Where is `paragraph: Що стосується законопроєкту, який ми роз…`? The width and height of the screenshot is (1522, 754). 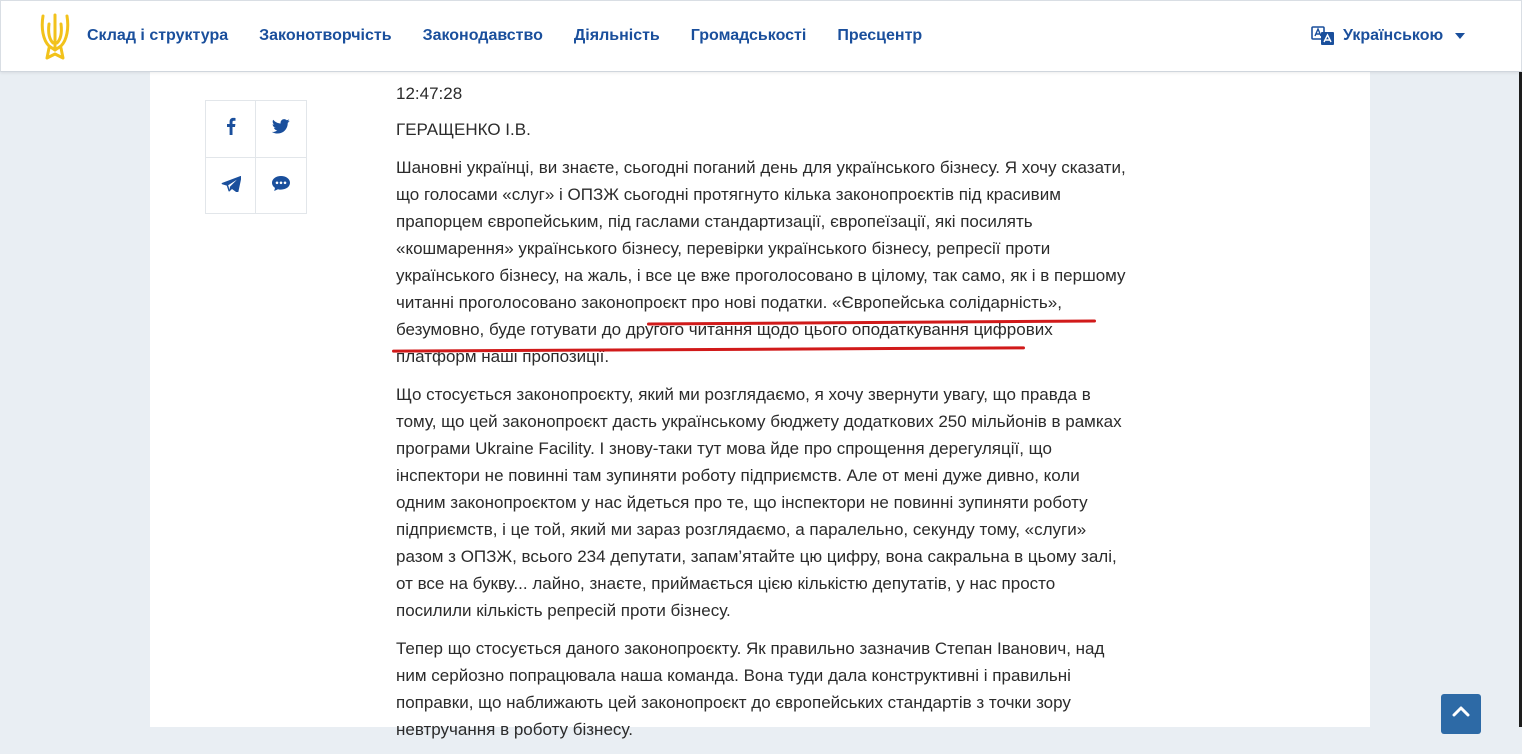 paragraph: Що стосується законопроєкту, який ми роз… is located at coordinates (759, 502).